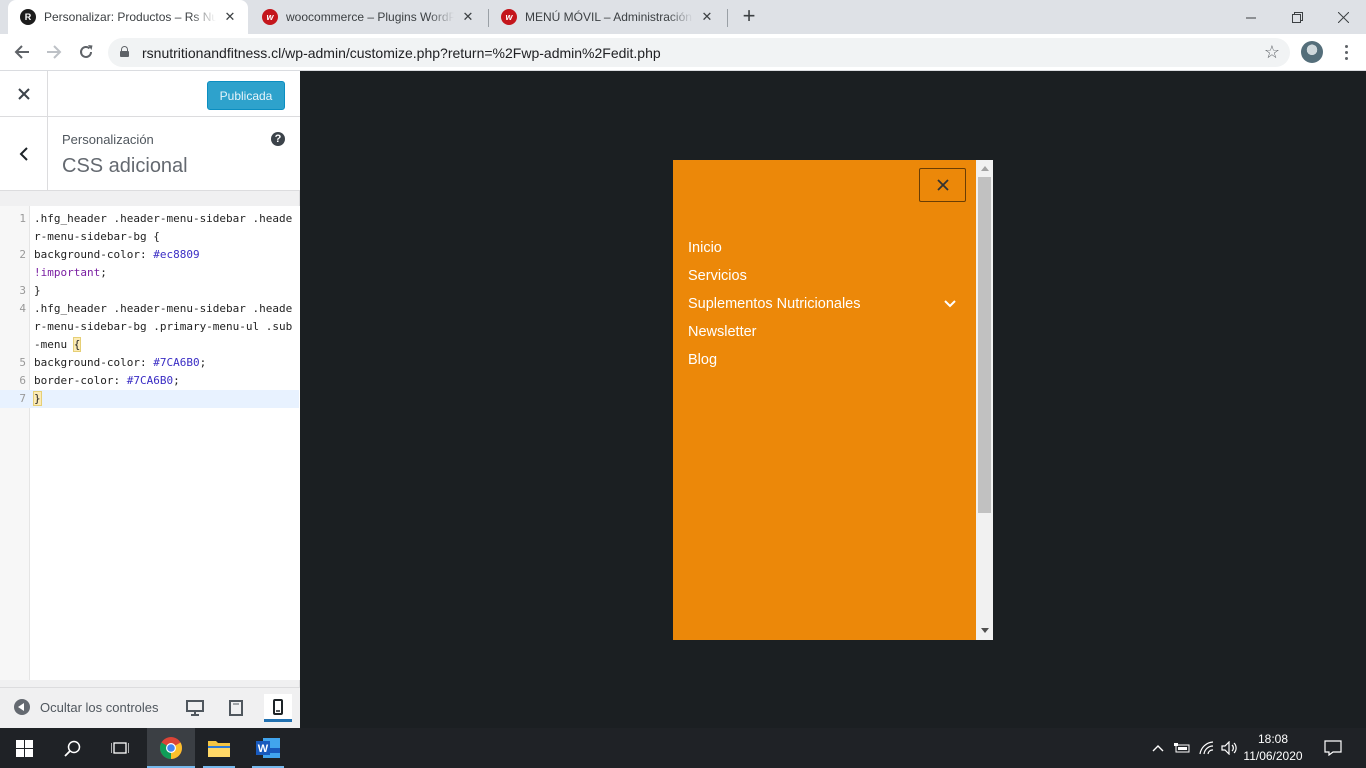 The height and width of the screenshot is (768, 1366). Describe the element at coordinates (24, 748) in the screenshot. I see `start-button` at that location.